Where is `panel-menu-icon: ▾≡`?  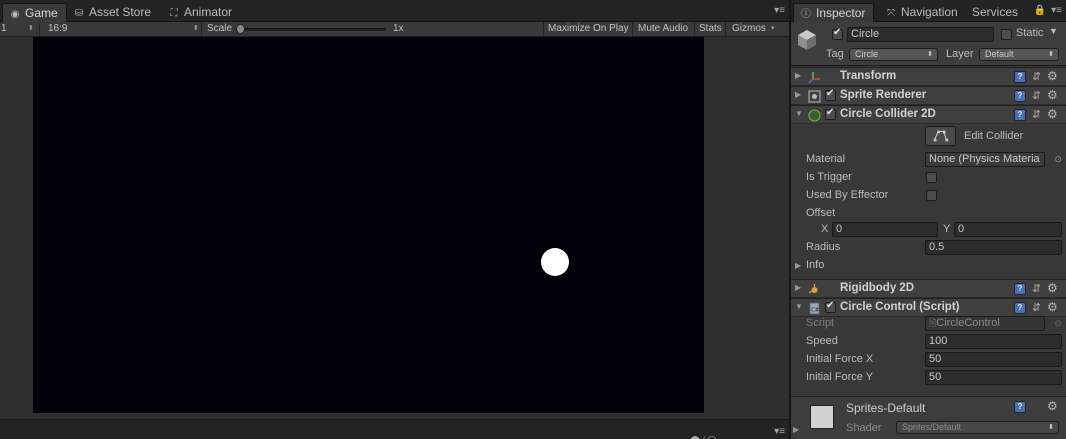
panel-menu-icon: ▾≡ is located at coordinates (779, 10).